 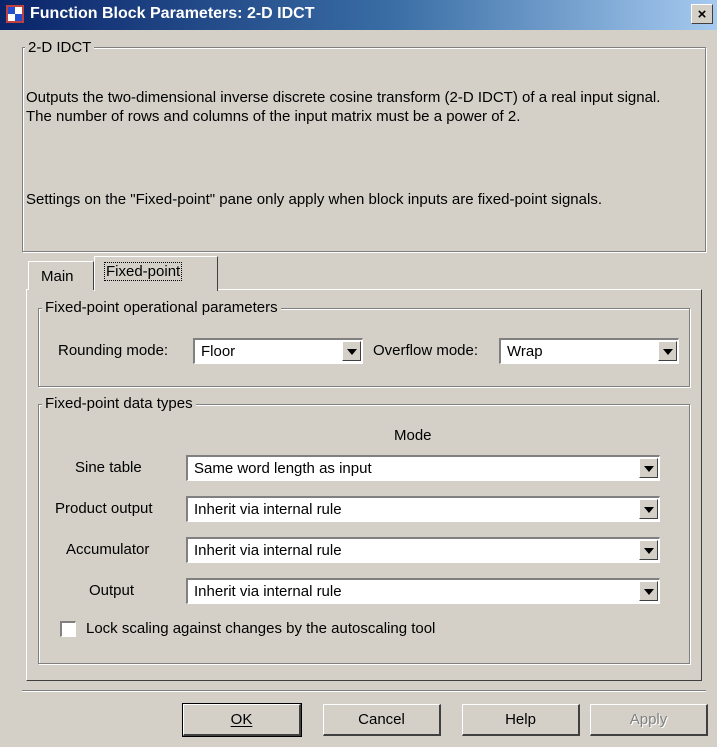 I want to click on lock-scaling-checkbox, so click(x=68, y=629).